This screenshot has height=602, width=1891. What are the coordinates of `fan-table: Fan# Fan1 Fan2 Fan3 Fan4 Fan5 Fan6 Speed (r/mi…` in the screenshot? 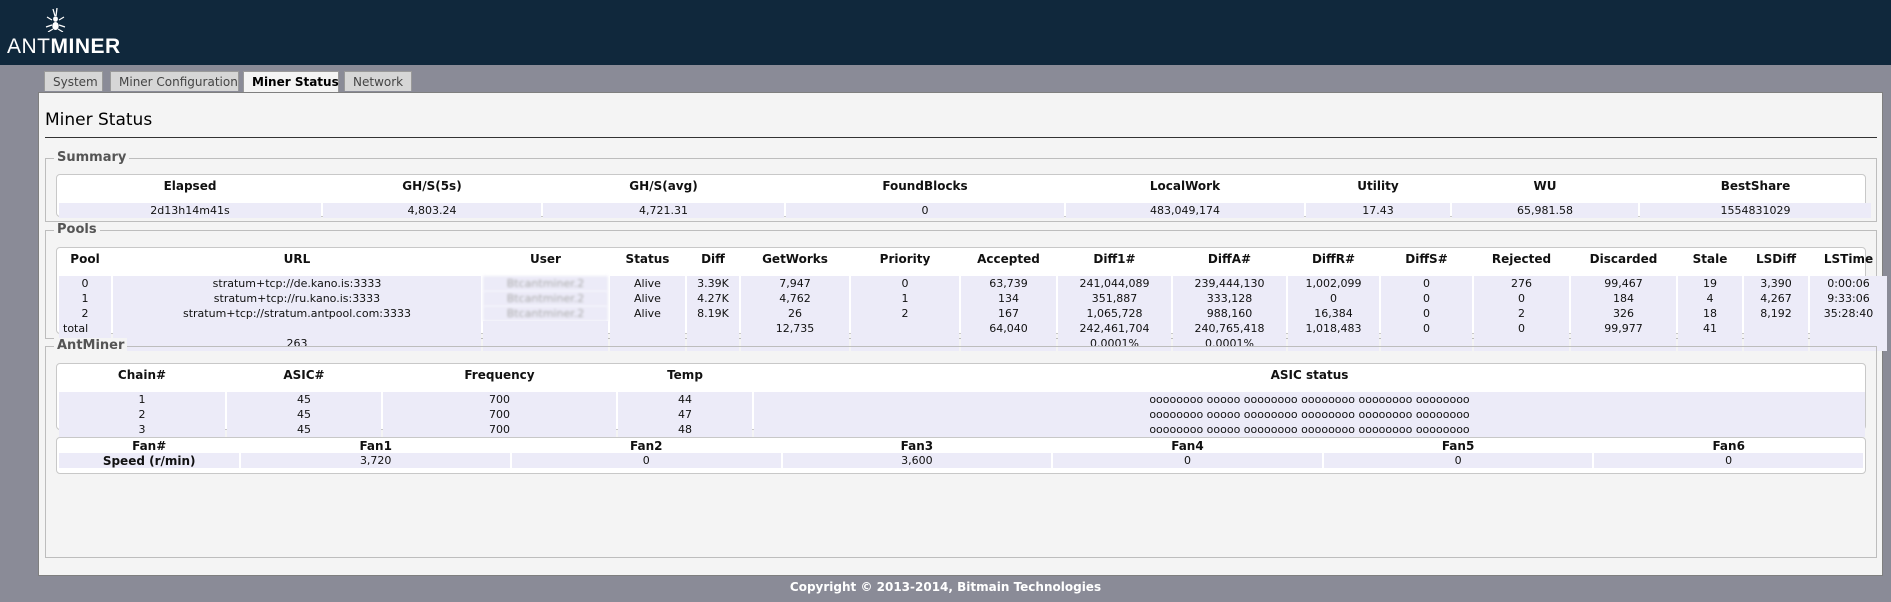 It's located at (961, 453).